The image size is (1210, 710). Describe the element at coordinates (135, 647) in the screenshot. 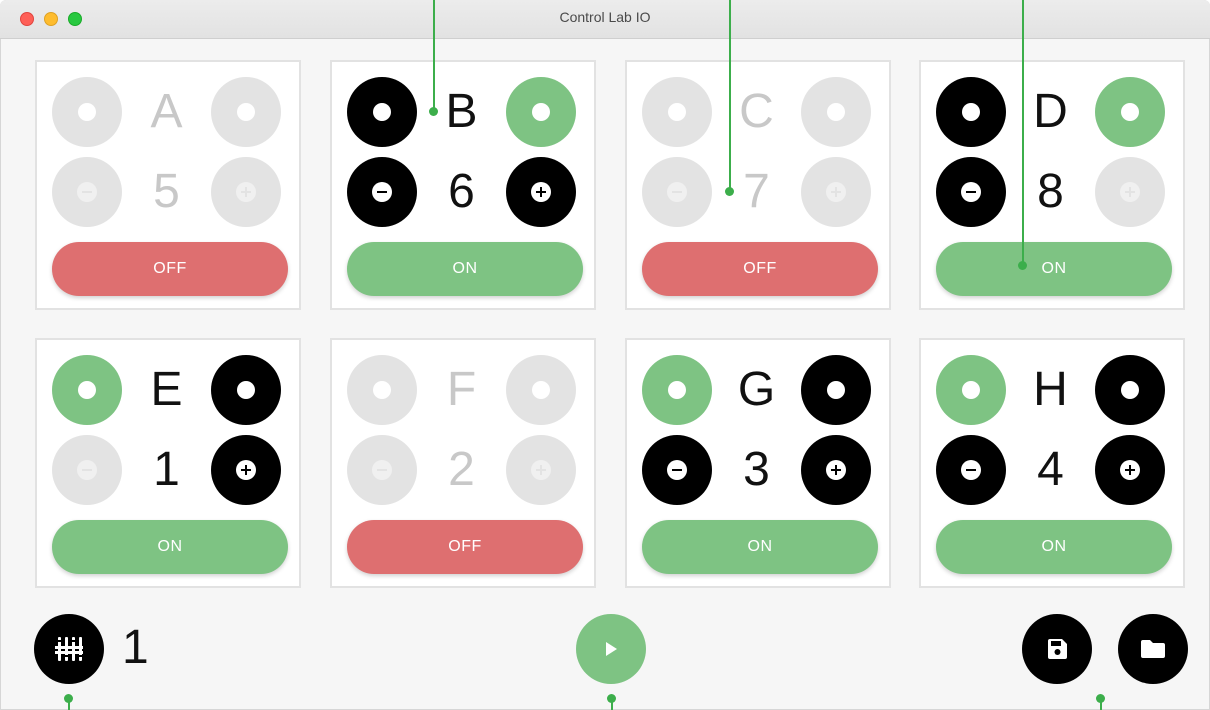

I see `selected-channel-number: 1` at that location.